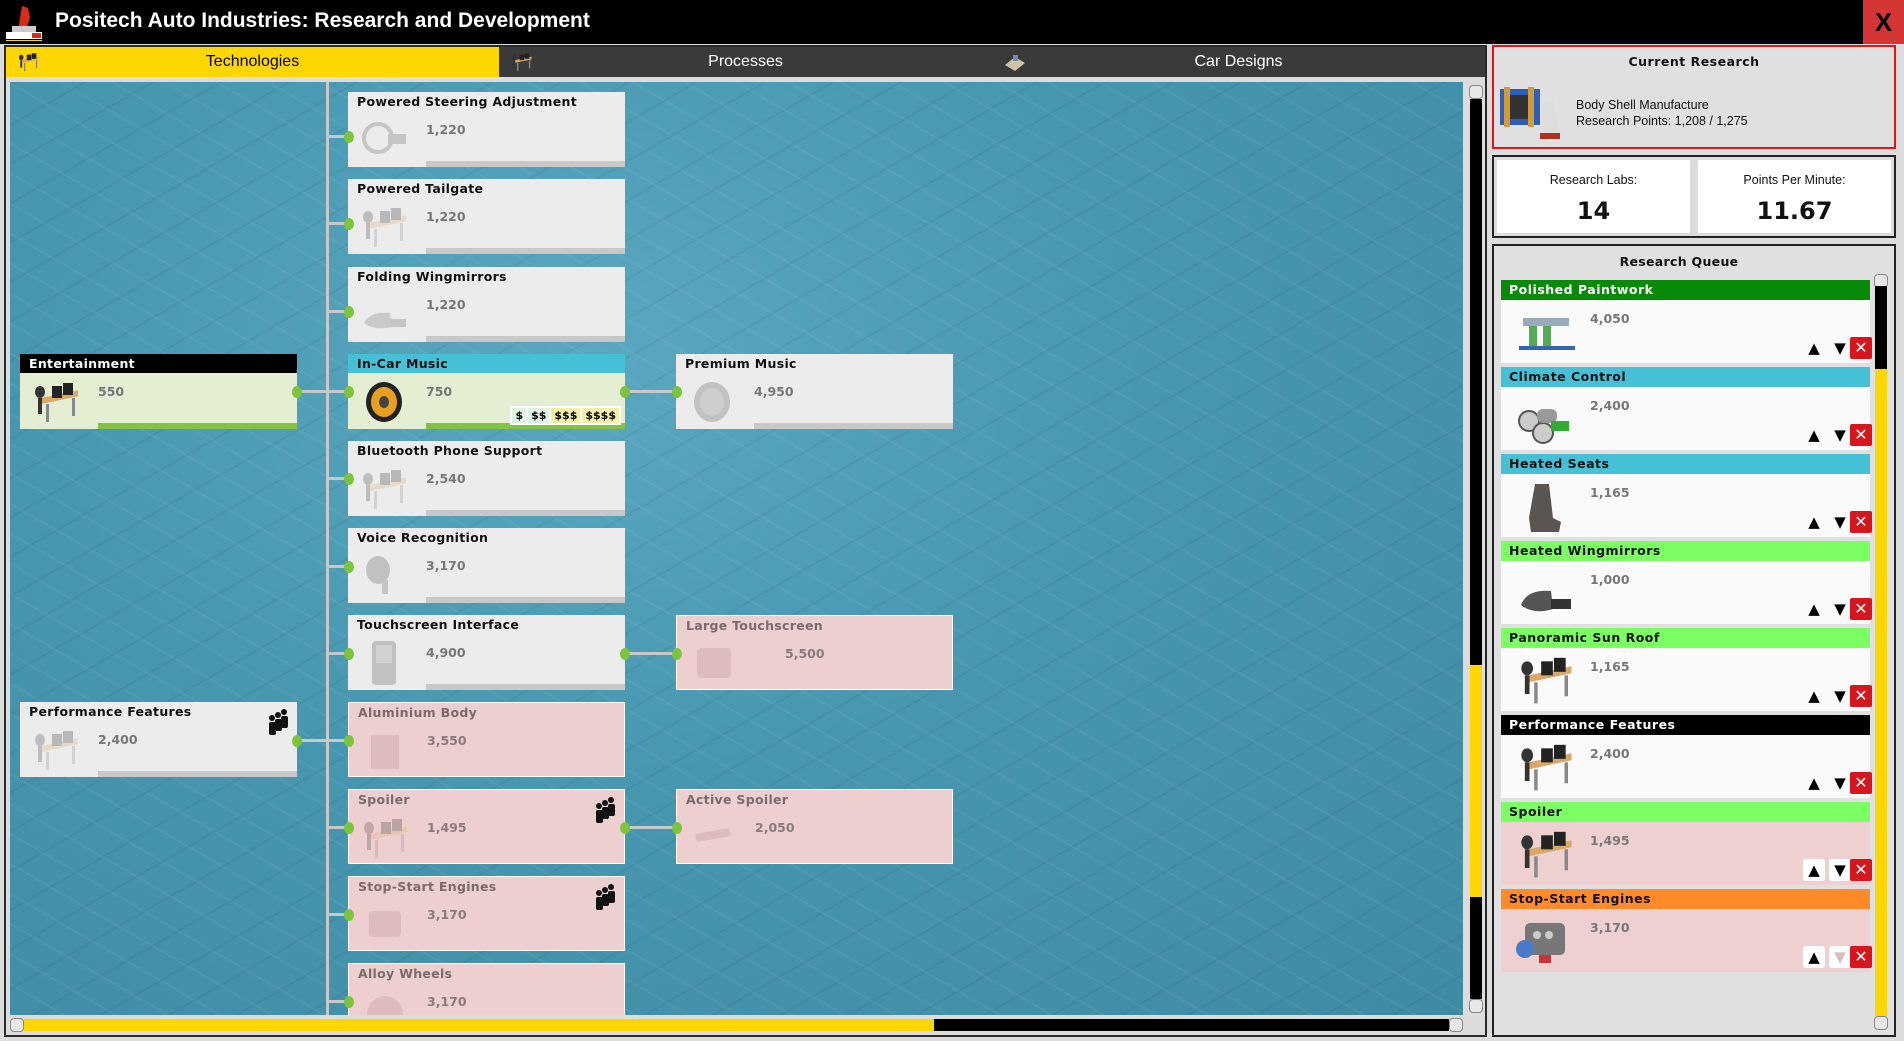  What do you see at coordinates (446, 565) in the screenshot?
I see `node-cost: 3,170` at bounding box center [446, 565].